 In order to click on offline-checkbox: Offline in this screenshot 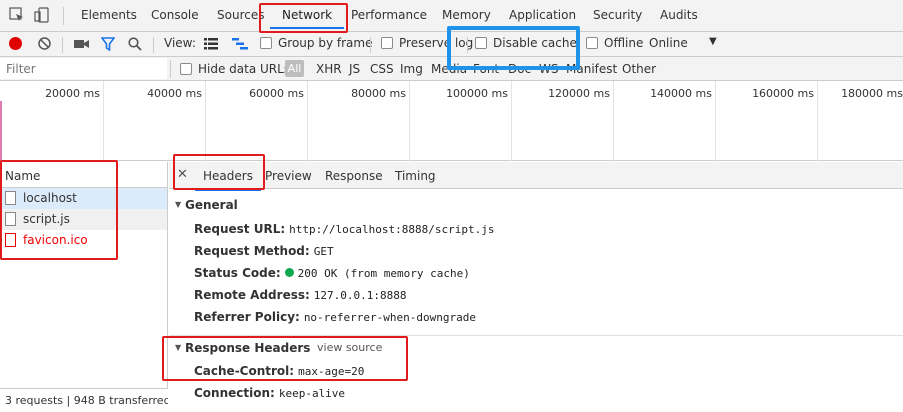, I will do `click(614, 43)`.